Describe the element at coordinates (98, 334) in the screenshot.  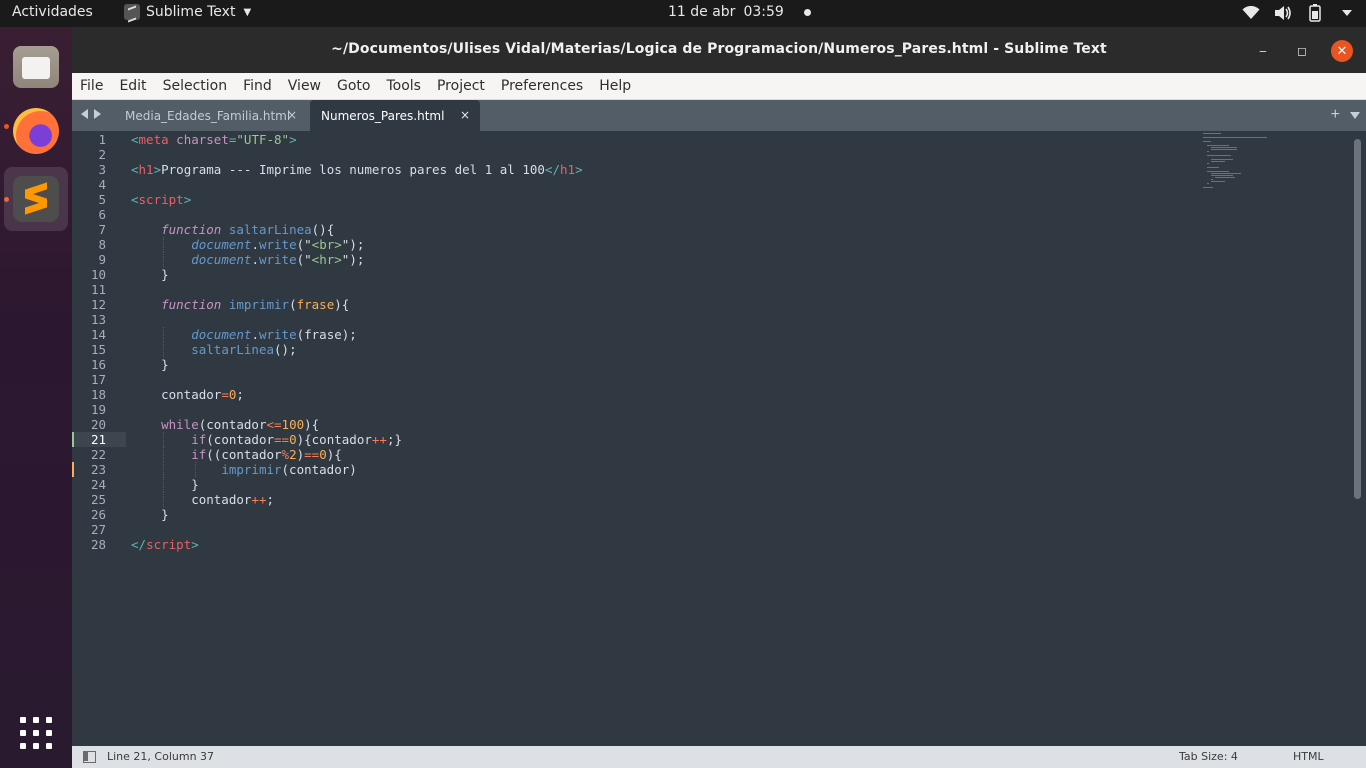
I see `line-number: 14` at that location.